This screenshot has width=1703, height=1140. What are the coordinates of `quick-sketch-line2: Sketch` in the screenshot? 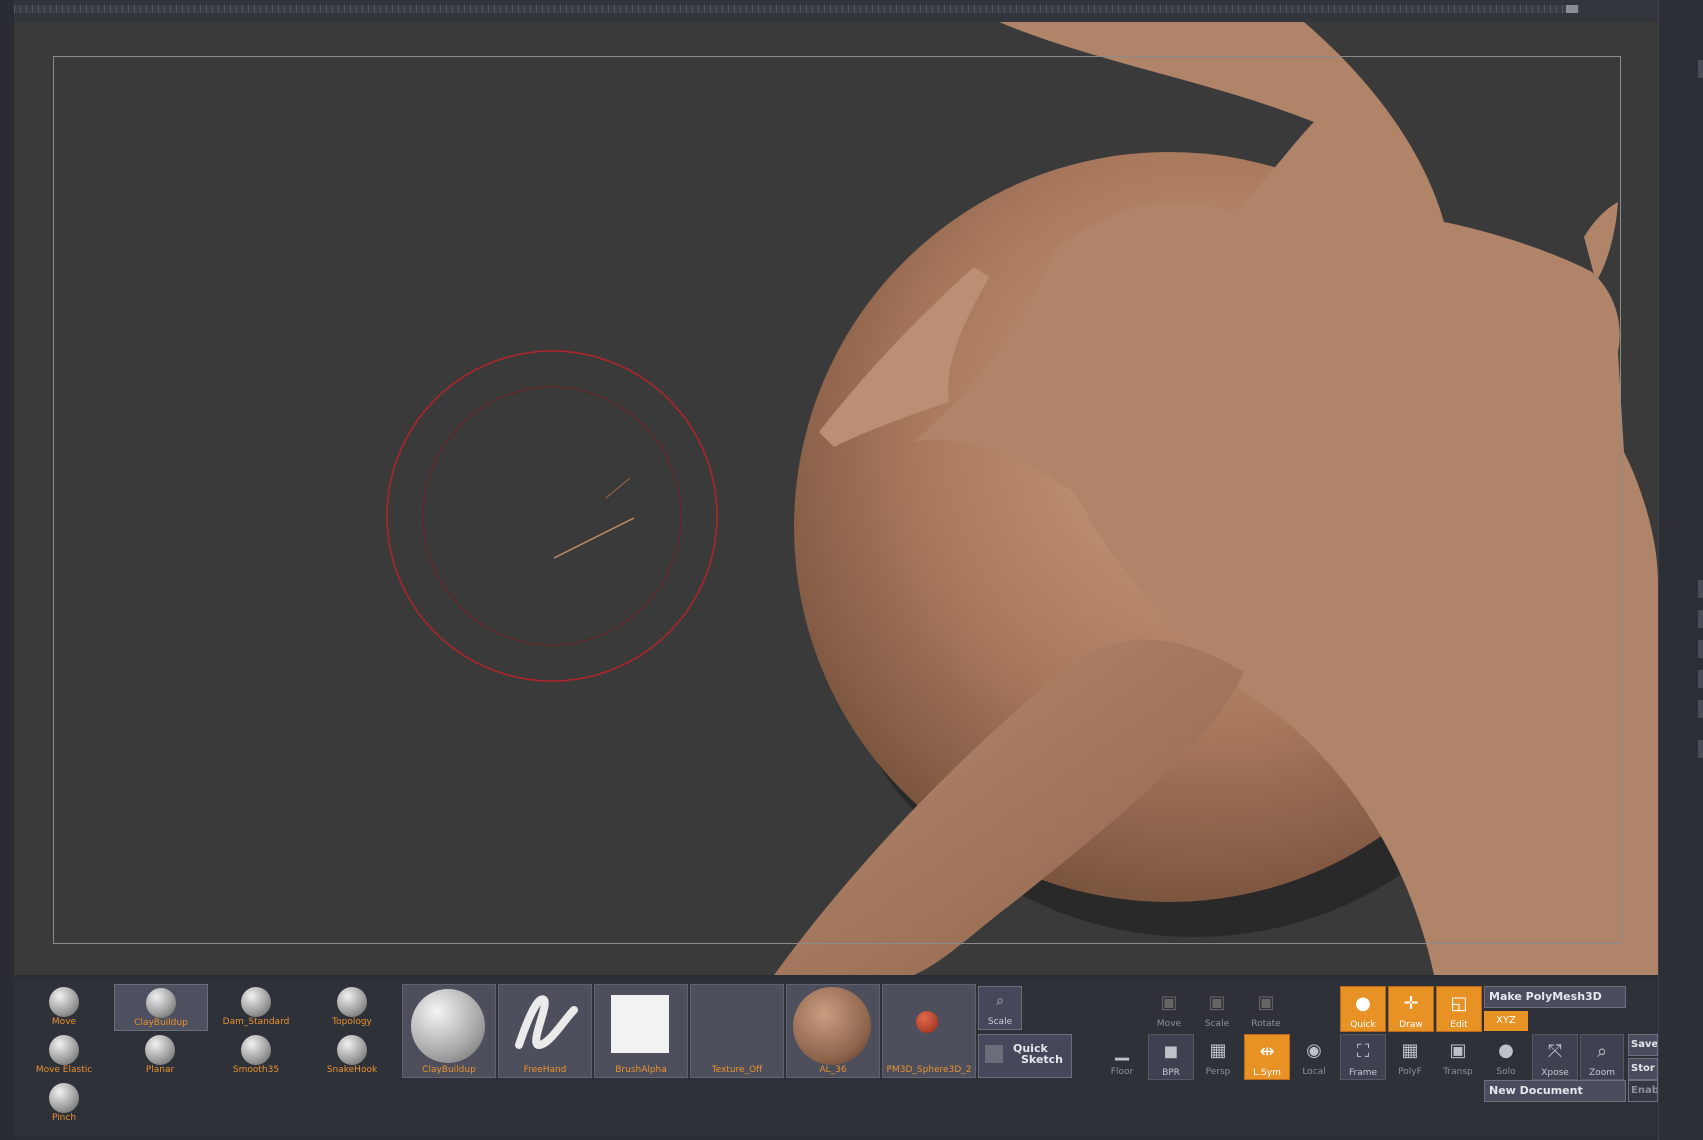 It's located at (1042, 1059).